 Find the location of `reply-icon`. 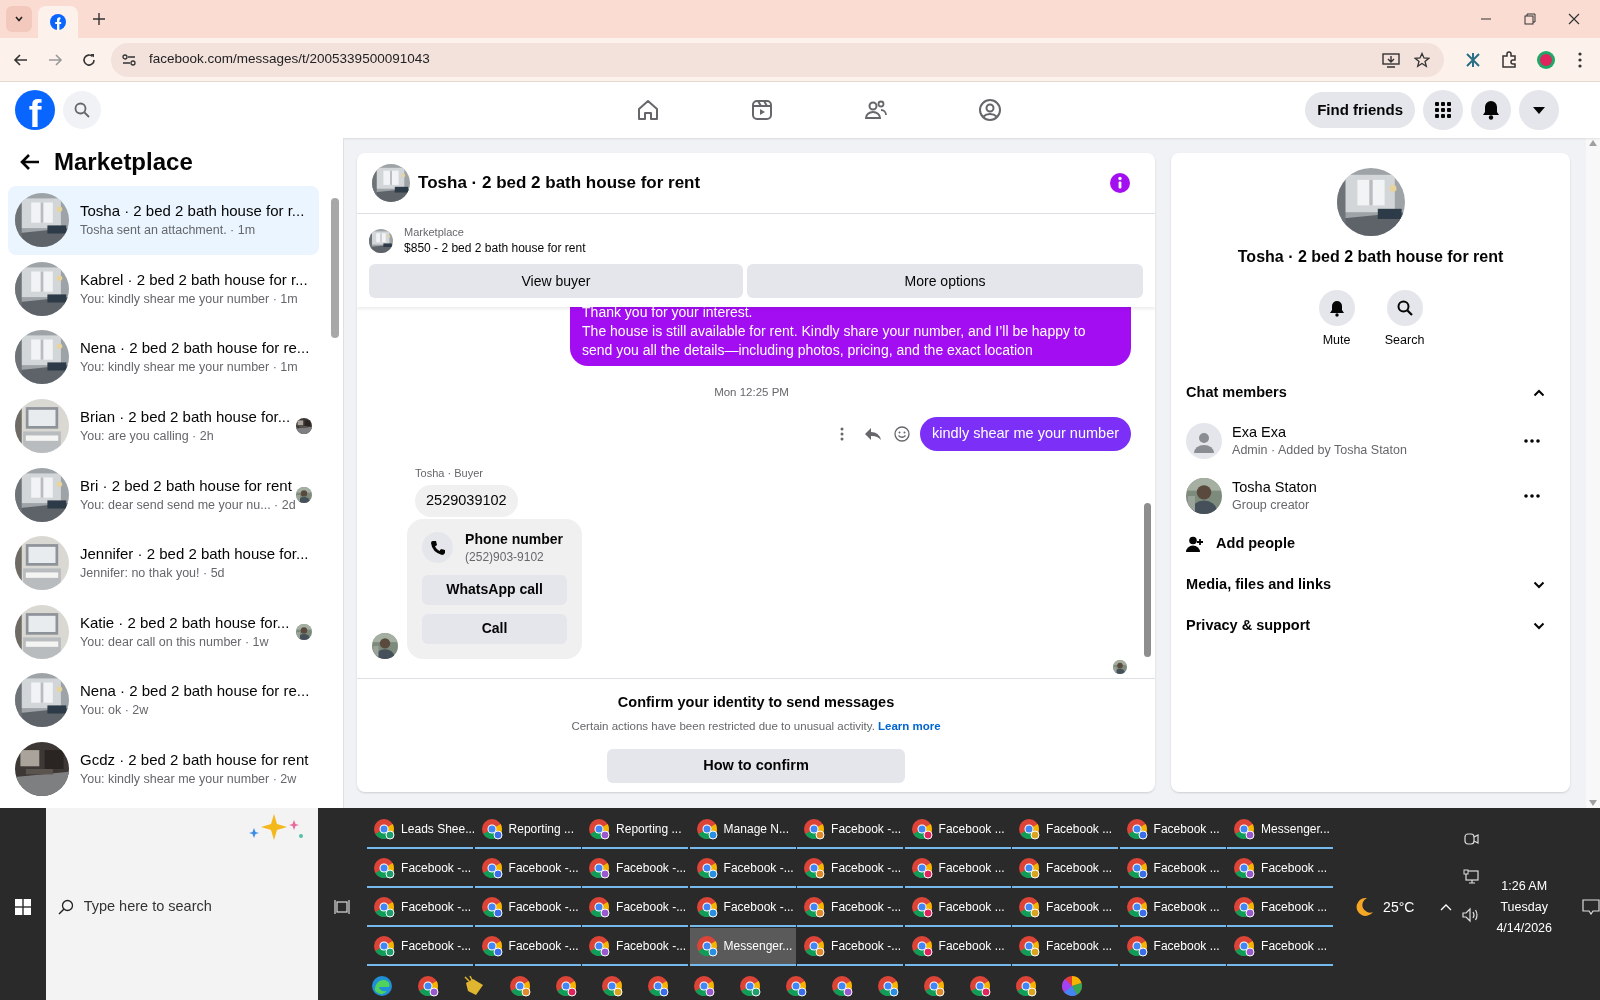

reply-icon is located at coordinates (873, 434).